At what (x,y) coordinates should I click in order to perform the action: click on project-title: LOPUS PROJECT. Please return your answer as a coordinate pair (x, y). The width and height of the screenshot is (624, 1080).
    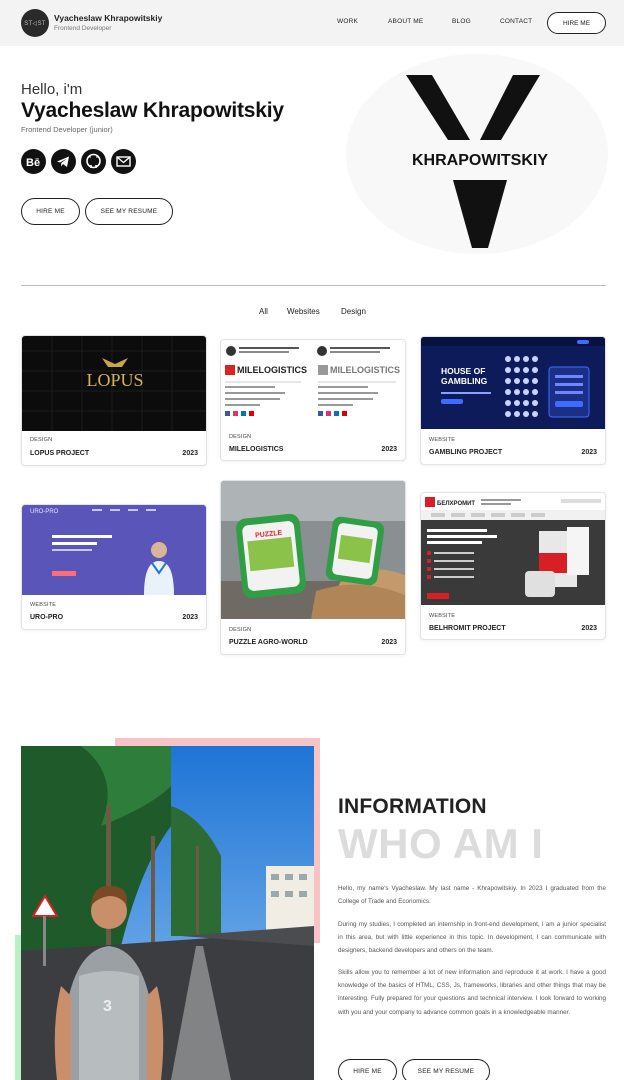
    Looking at the image, I should click on (60, 453).